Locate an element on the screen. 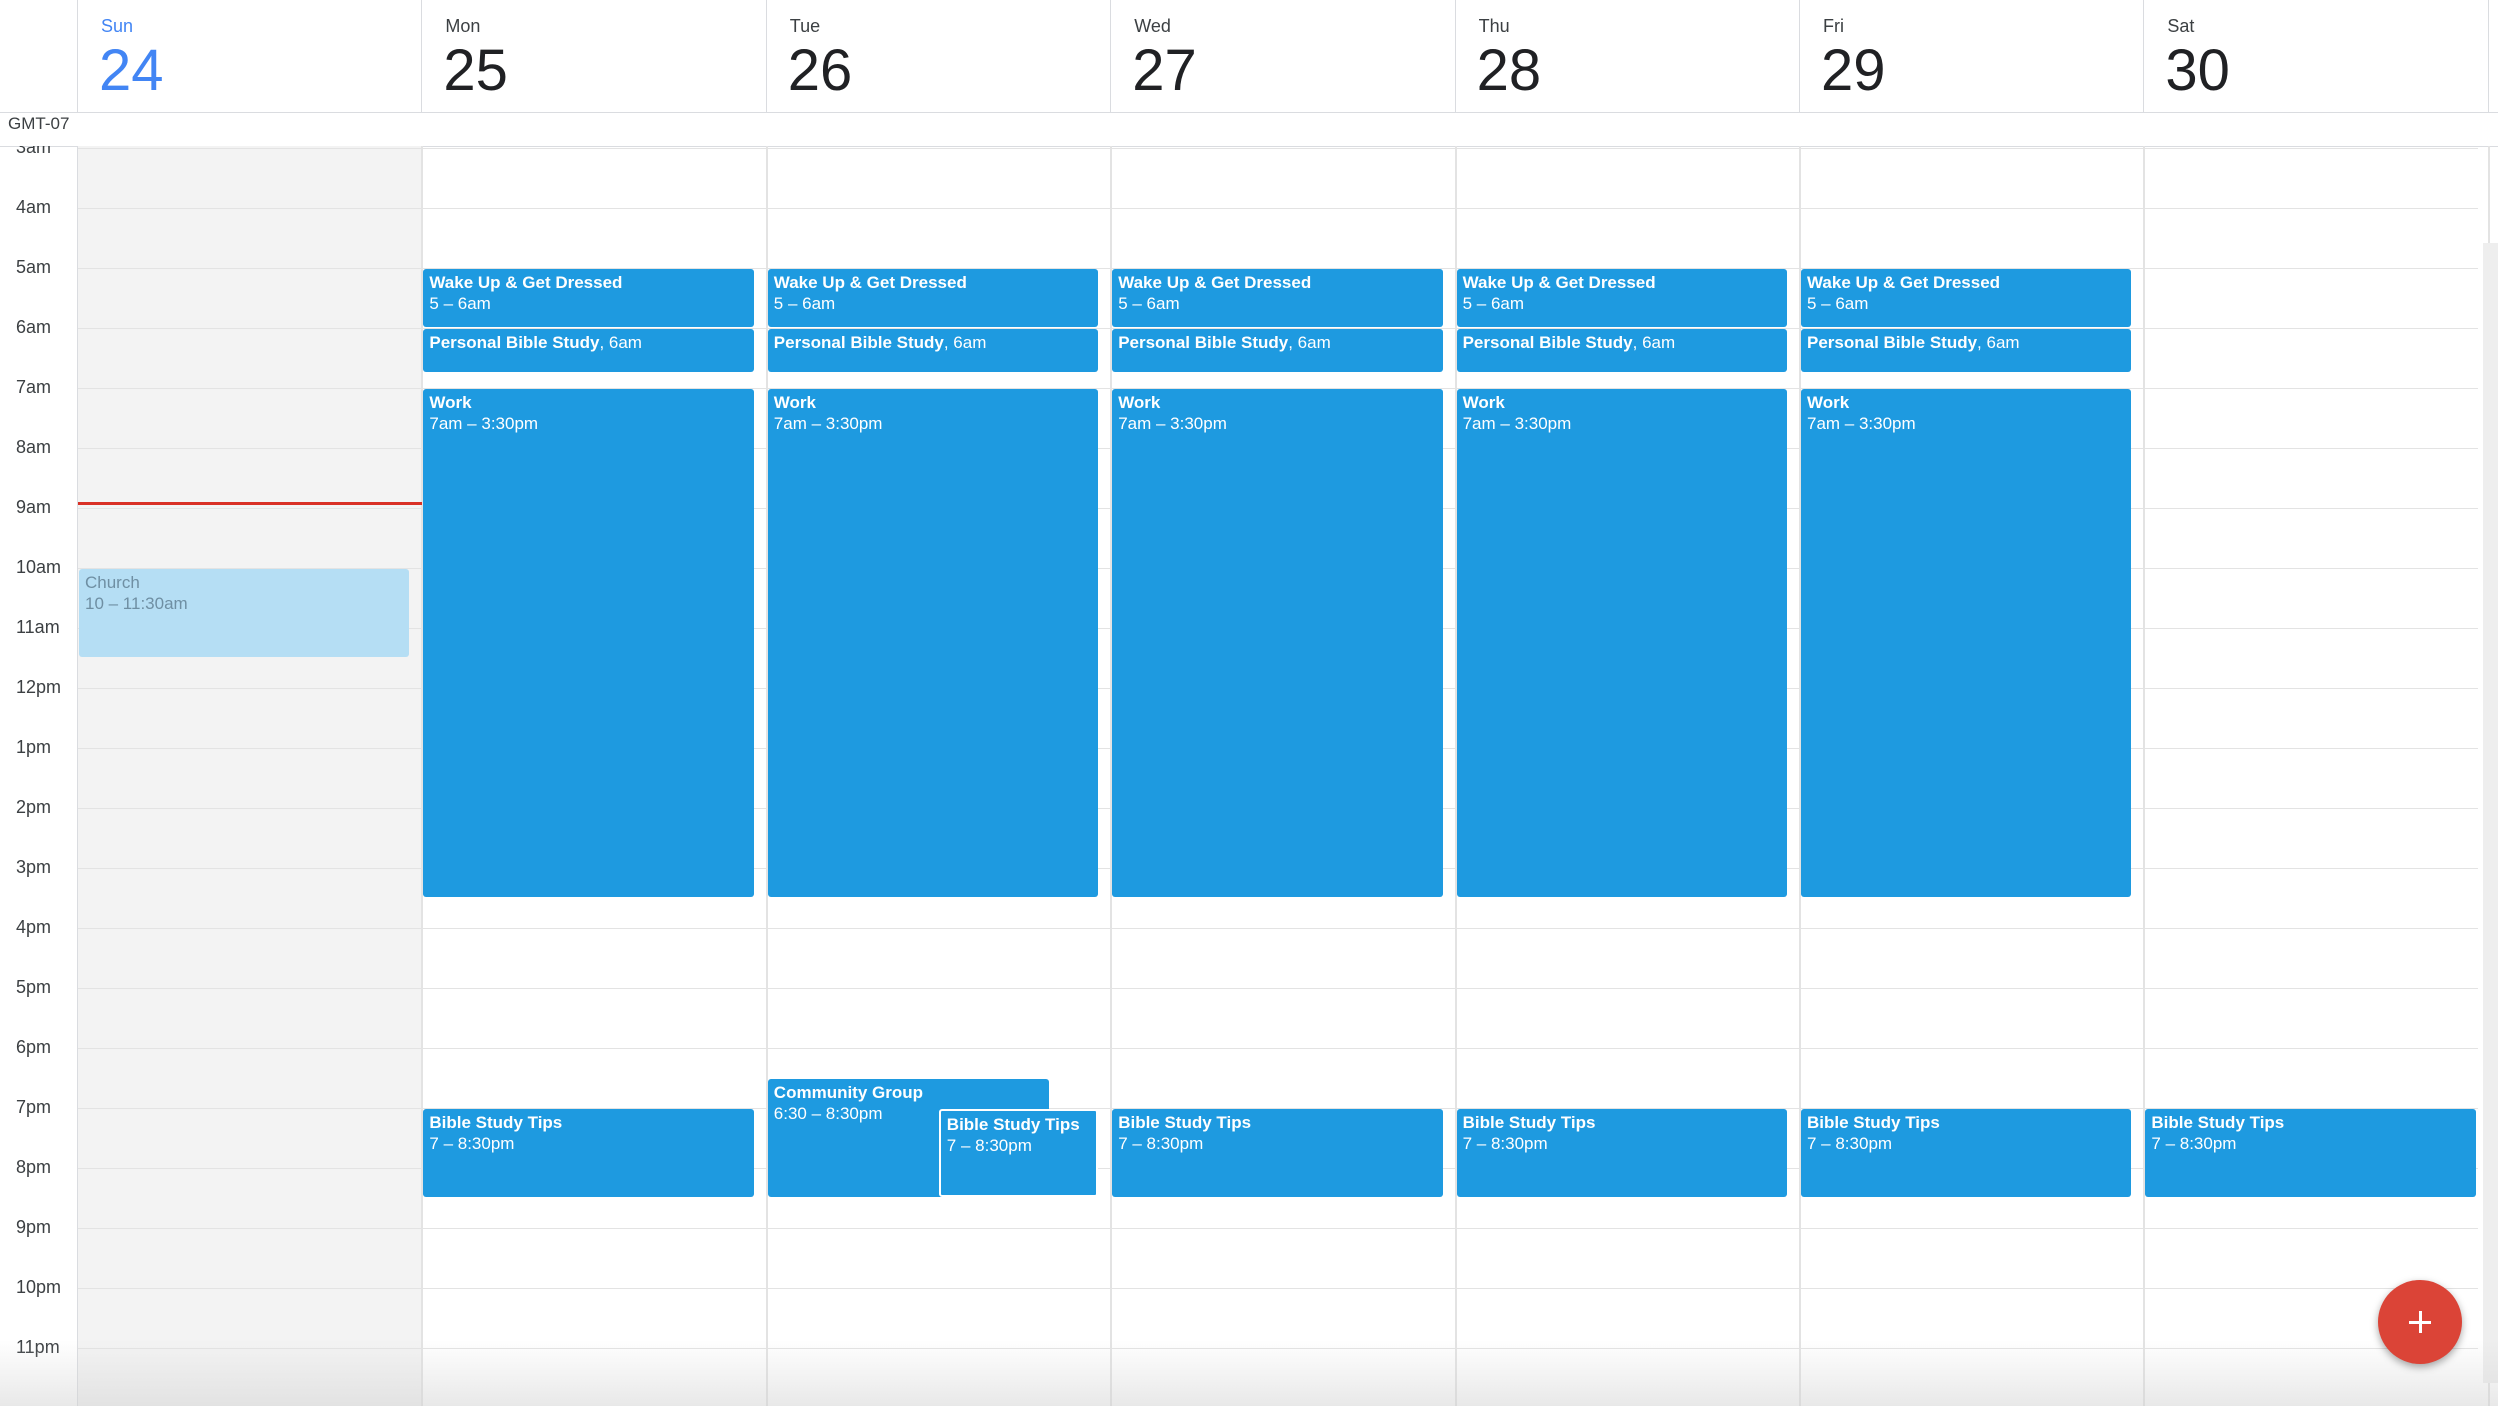 This screenshot has height=1406, width=2498. header-corner is located at coordinates (39, 56).